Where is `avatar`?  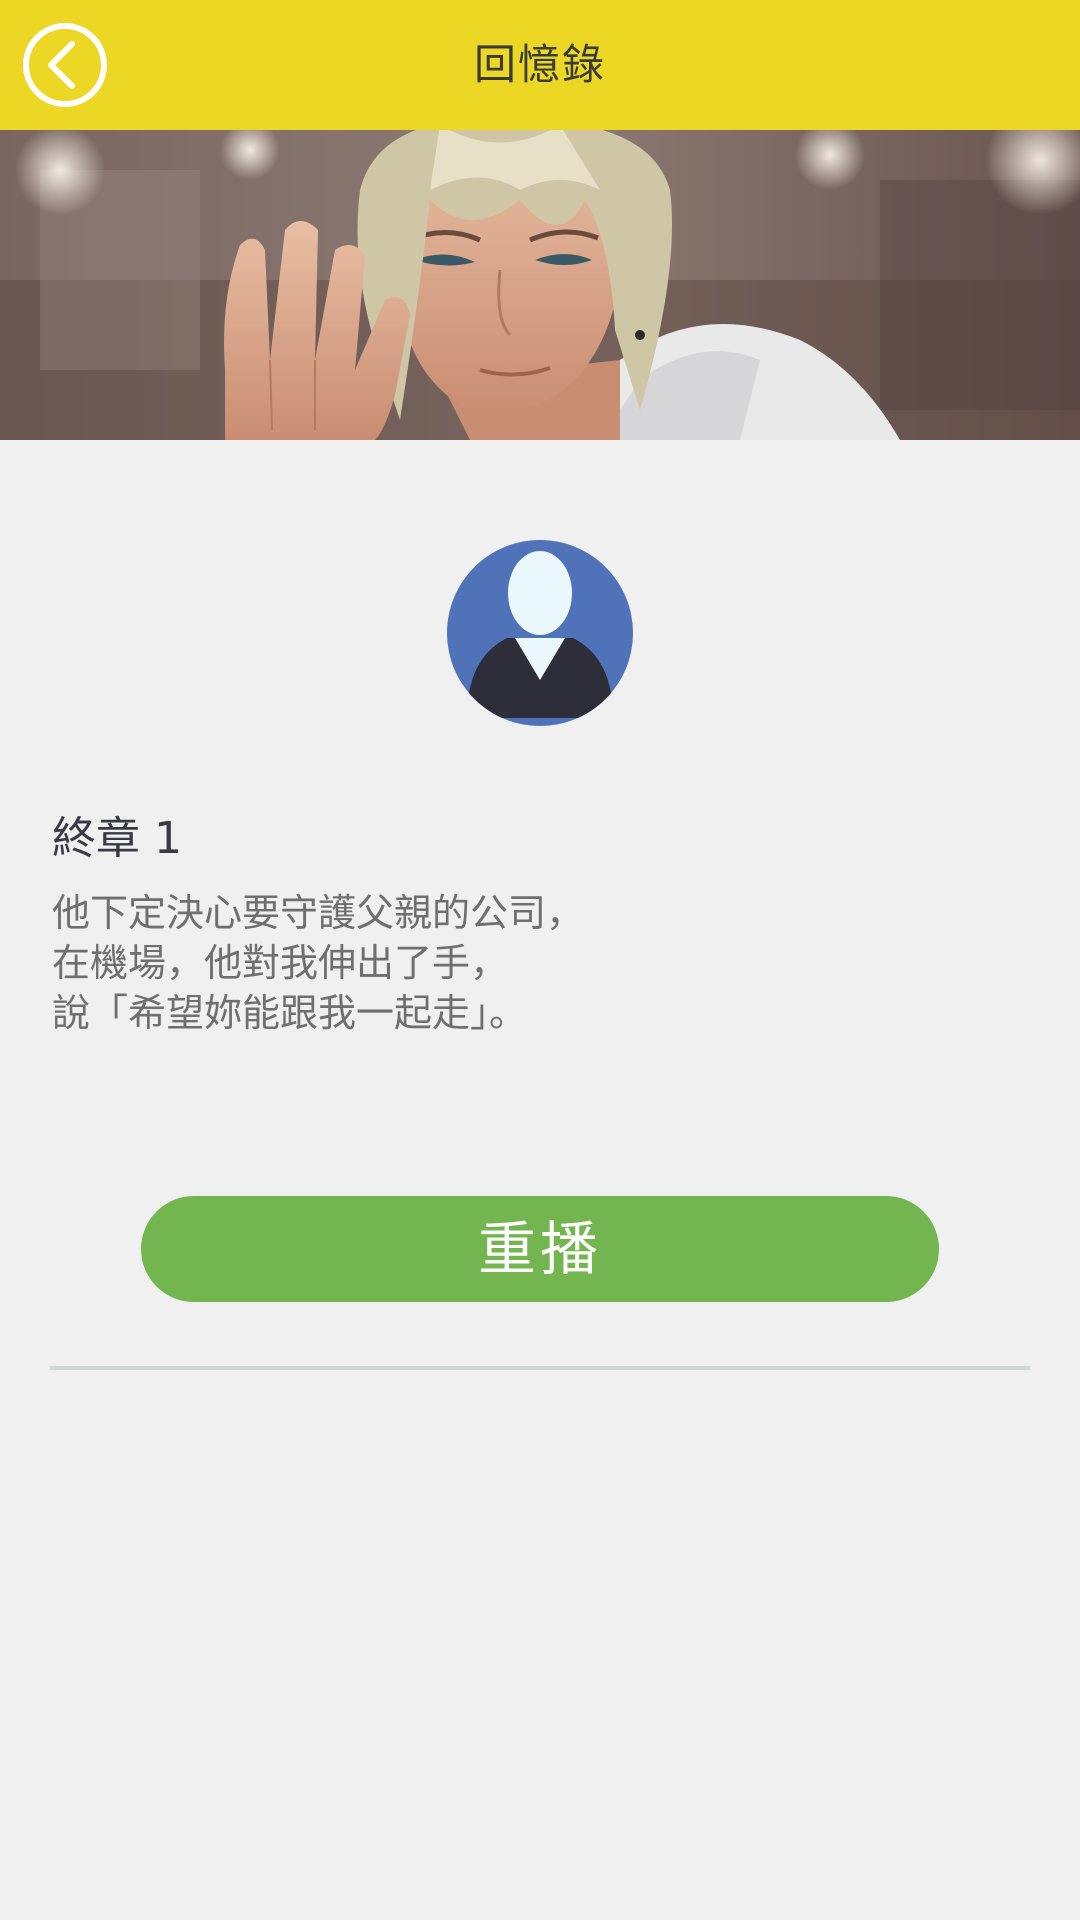
avatar is located at coordinates (540, 633).